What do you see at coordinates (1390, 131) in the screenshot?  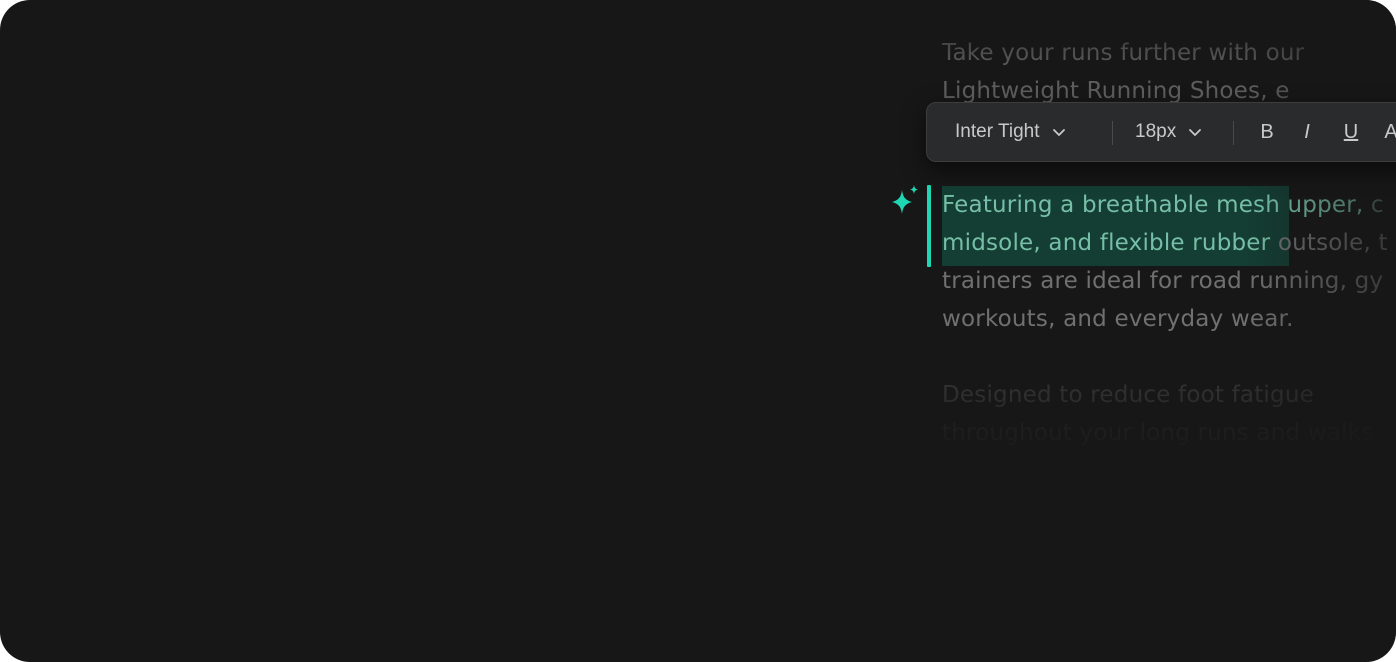 I see `text-color-icon: A` at bounding box center [1390, 131].